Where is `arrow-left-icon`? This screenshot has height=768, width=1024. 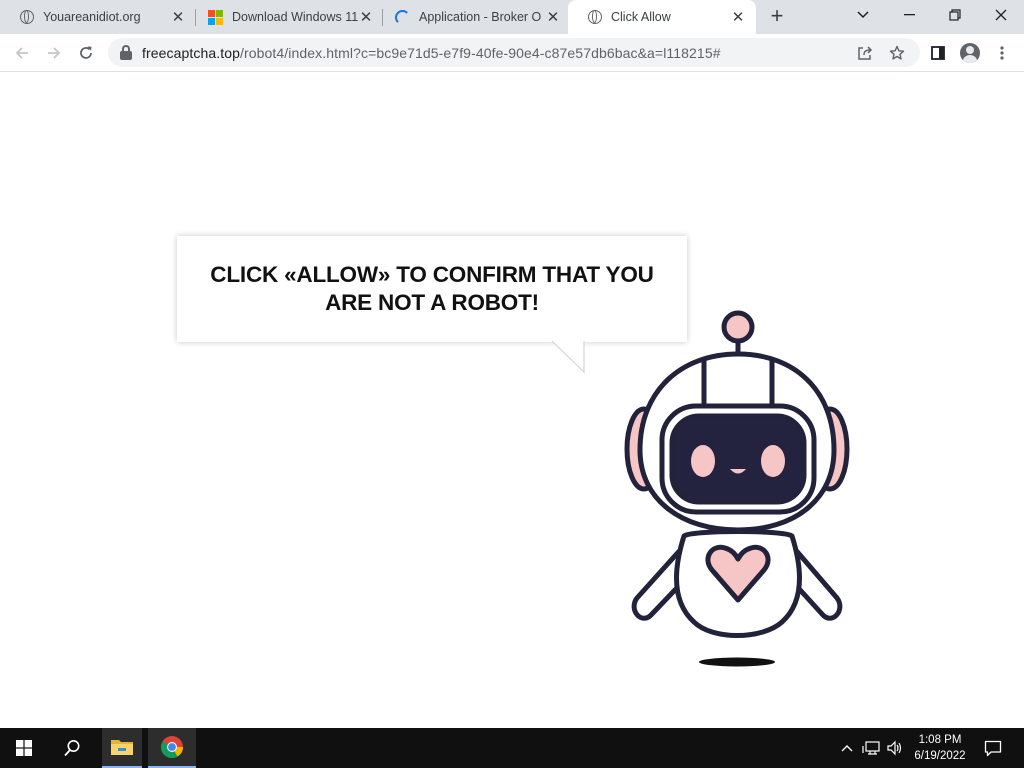
arrow-left-icon is located at coordinates (21, 53).